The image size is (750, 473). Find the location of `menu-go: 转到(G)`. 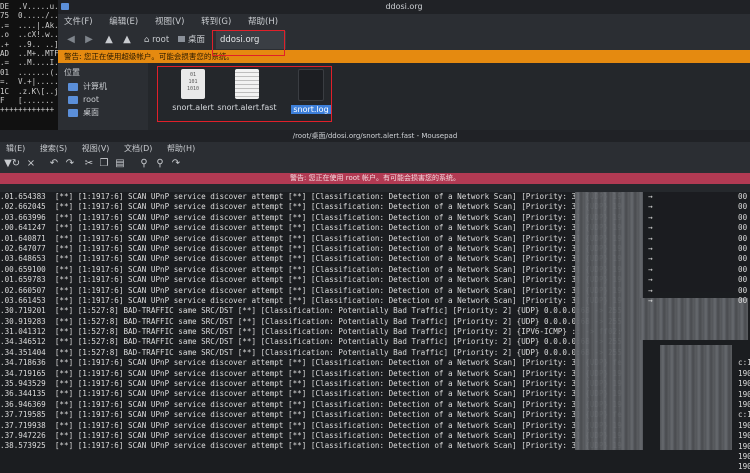

menu-go: 转到(G) is located at coordinates (216, 22).